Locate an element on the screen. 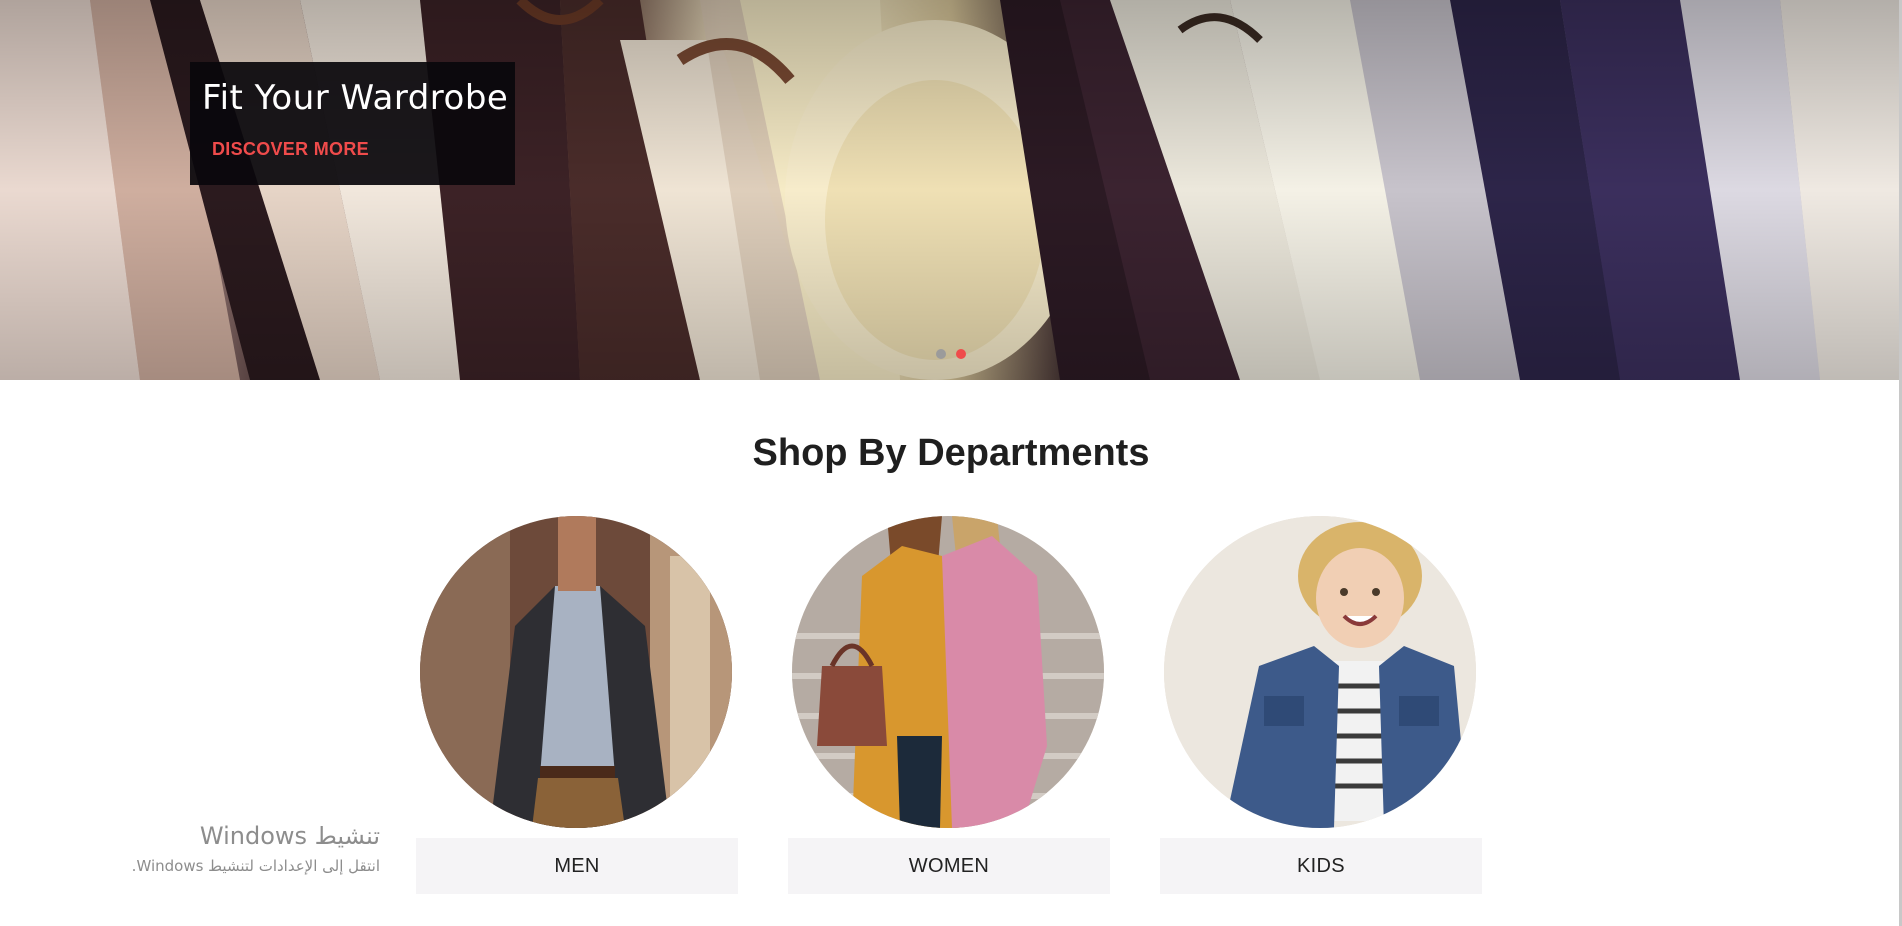  discover-more-link: DISCOVER MORE is located at coordinates (290, 149).